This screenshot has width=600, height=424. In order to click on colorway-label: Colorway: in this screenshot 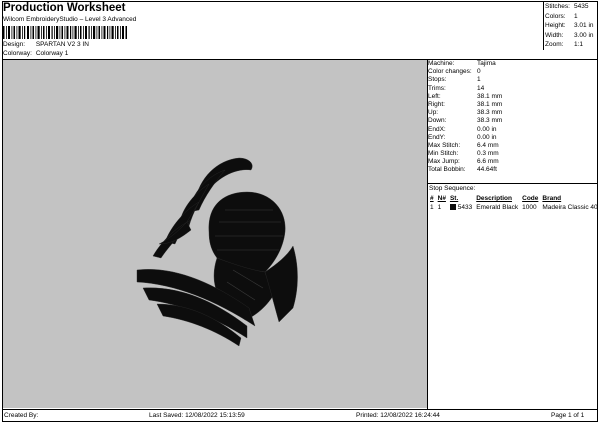, I will do `click(17, 53)`.